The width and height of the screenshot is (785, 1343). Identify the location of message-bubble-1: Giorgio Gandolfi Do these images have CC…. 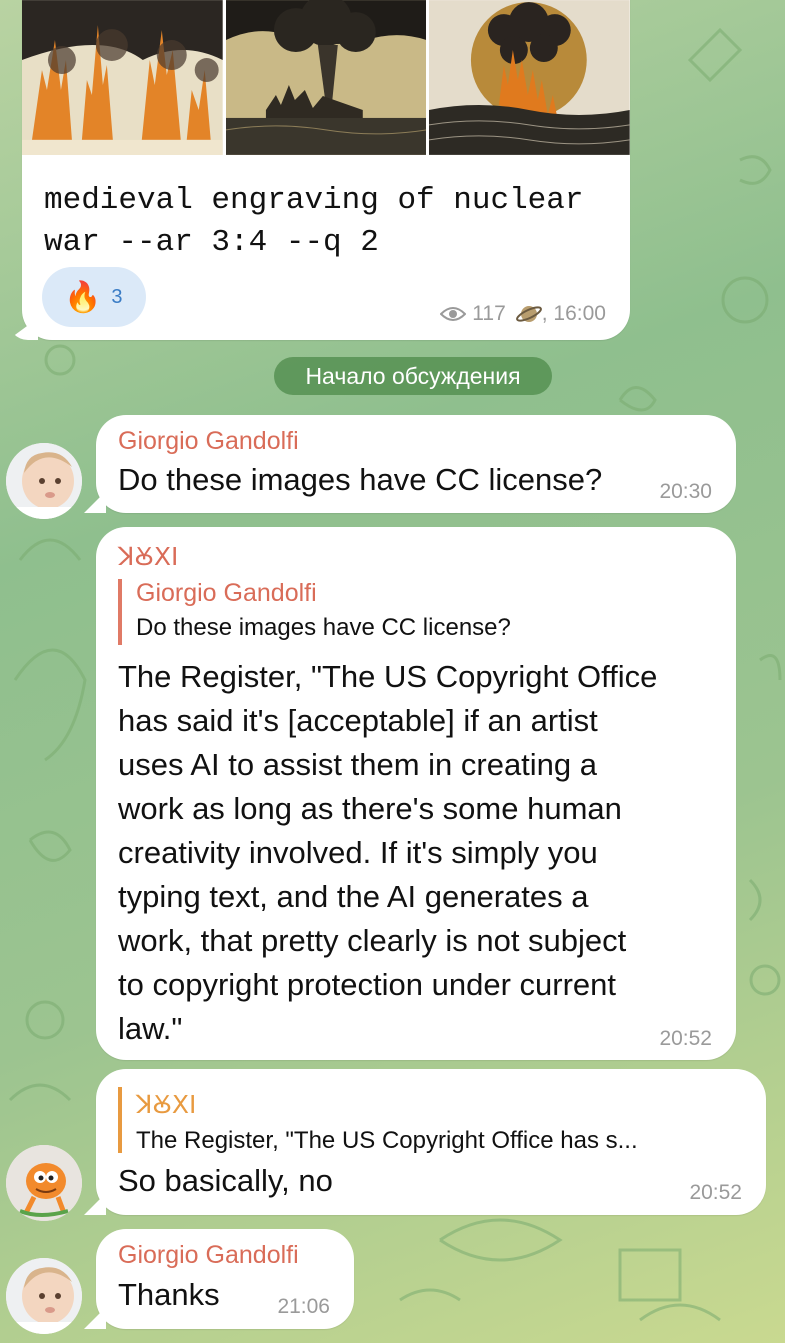
(416, 464).